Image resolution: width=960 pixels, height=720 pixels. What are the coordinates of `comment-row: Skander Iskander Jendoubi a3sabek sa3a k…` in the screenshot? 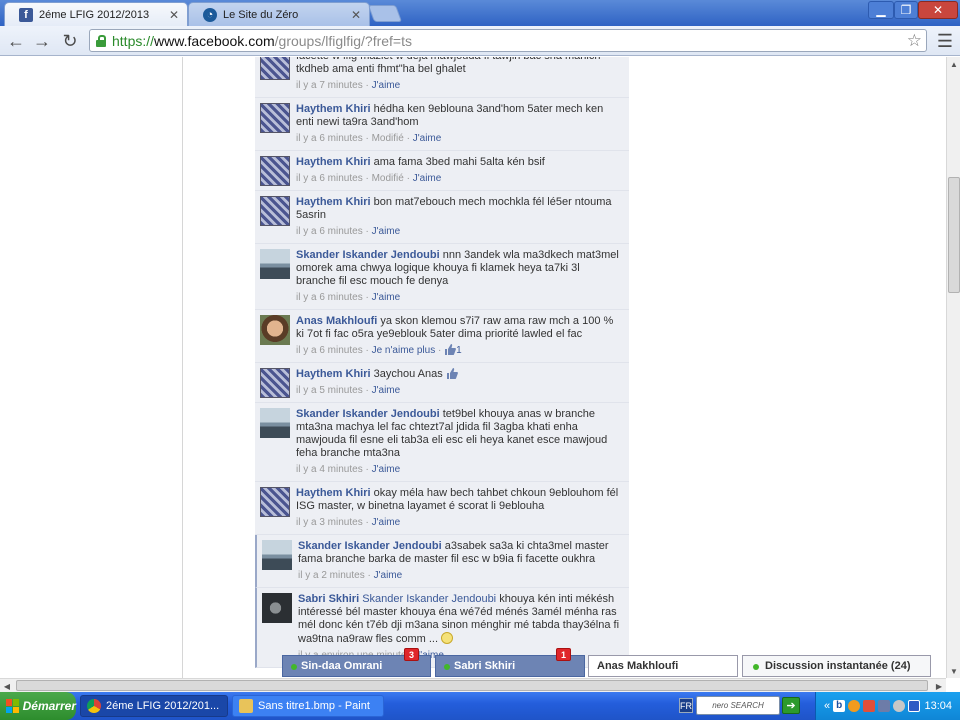 It's located at (442, 561).